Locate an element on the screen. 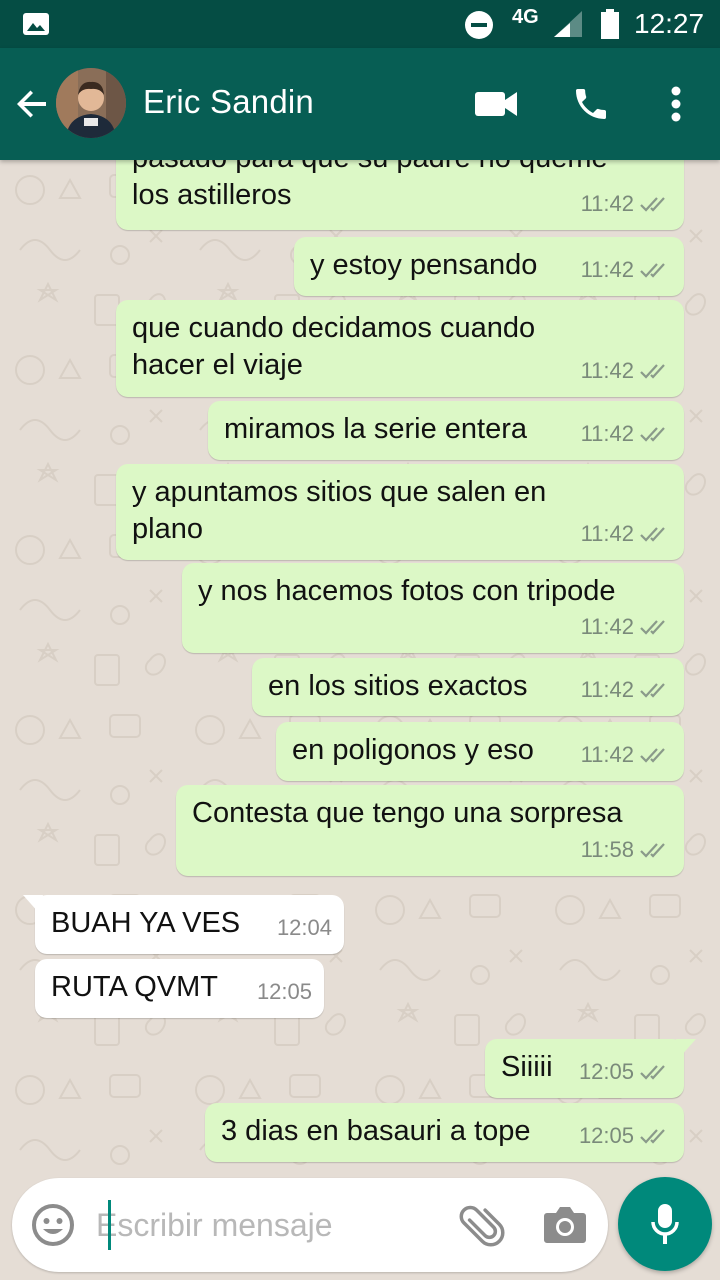 The image size is (720, 1280). gallery-notification-icon is located at coordinates (36, 24).